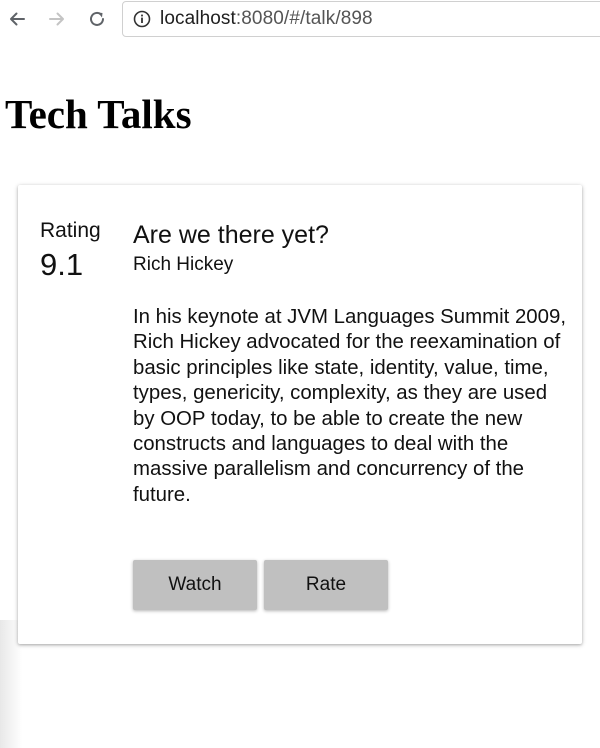 This screenshot has width=600, height=748. I want to click on browser-toolbar: localhost:8080/#/talk/898, so click(300, 20).